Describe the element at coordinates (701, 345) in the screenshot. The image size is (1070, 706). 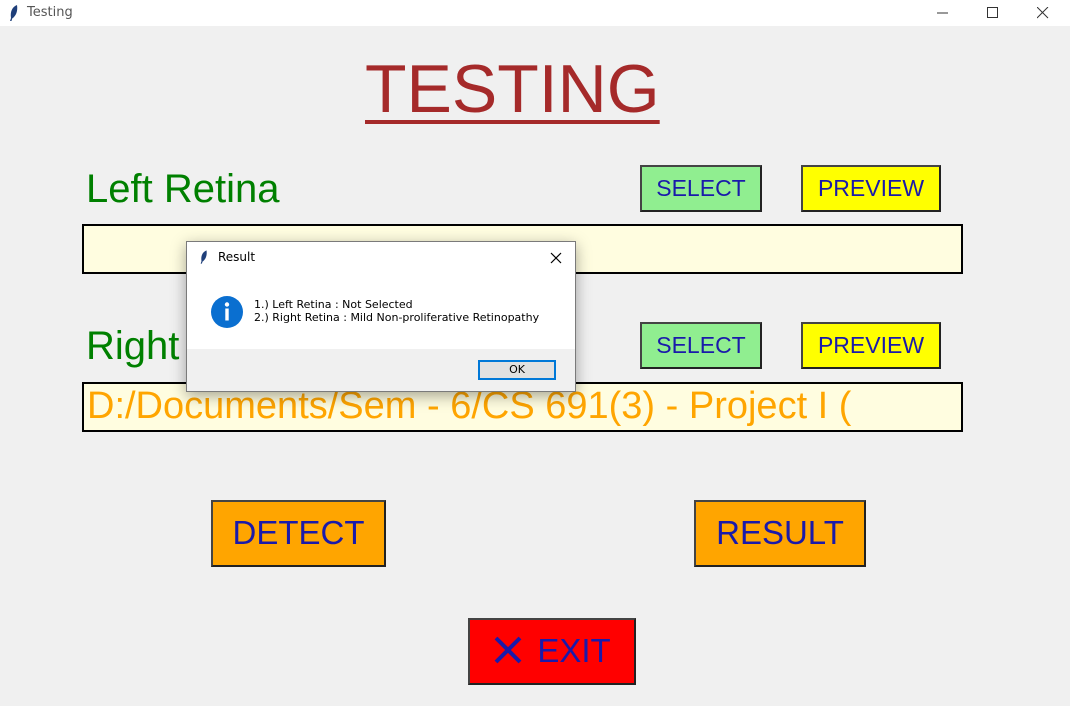
I see `right-select-button: SELECT` at that location.